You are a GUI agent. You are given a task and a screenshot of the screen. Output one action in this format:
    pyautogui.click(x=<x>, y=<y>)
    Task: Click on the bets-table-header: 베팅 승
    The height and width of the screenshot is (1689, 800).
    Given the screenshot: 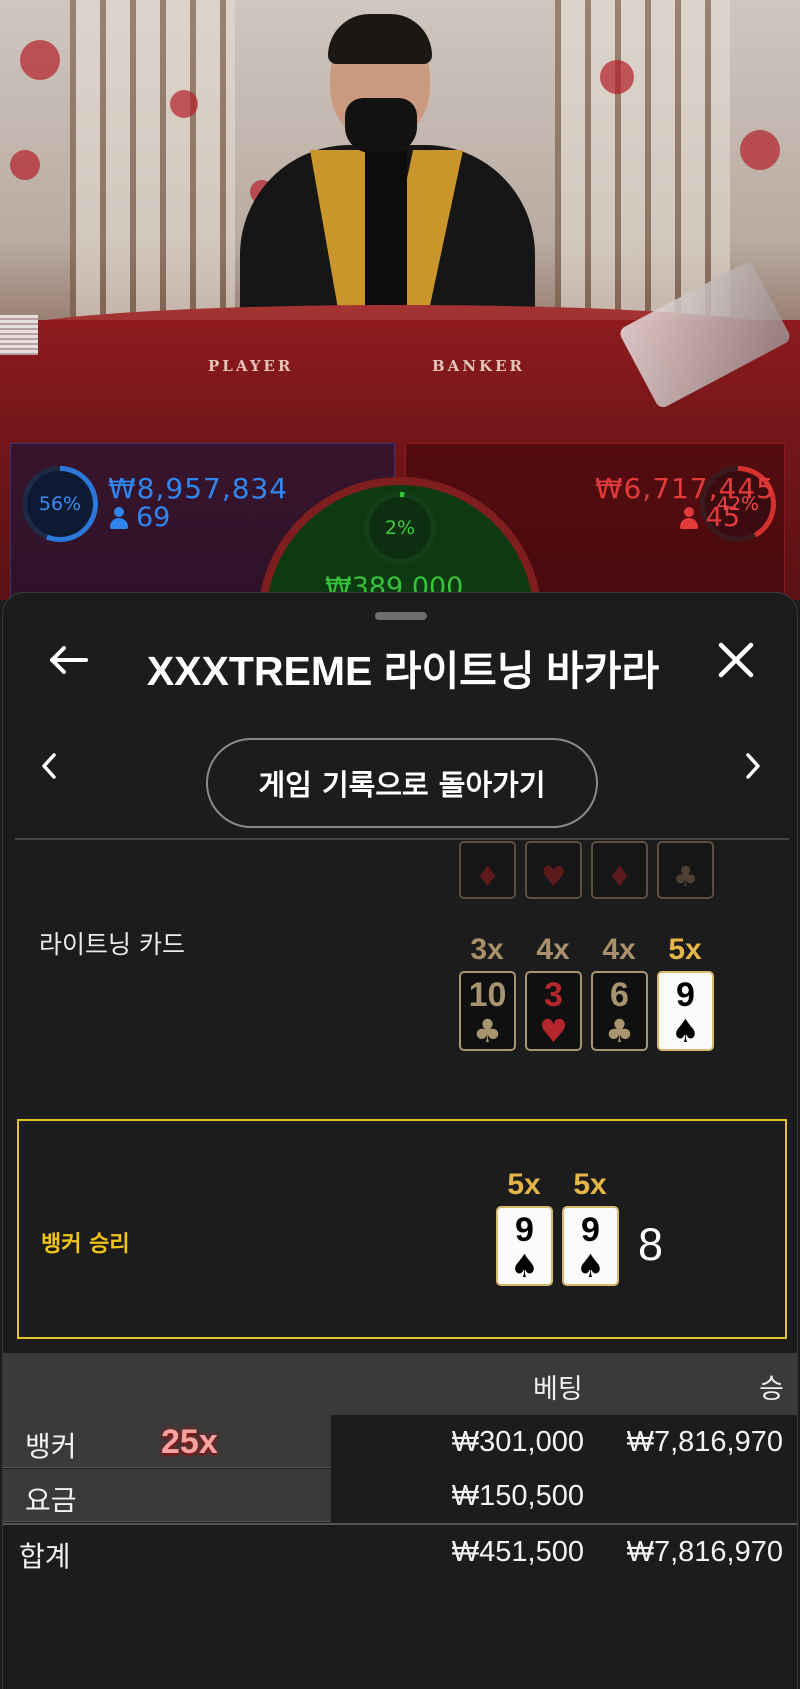 What is the action you would take?
    pyautogui.click(x=400, y=1384)
    